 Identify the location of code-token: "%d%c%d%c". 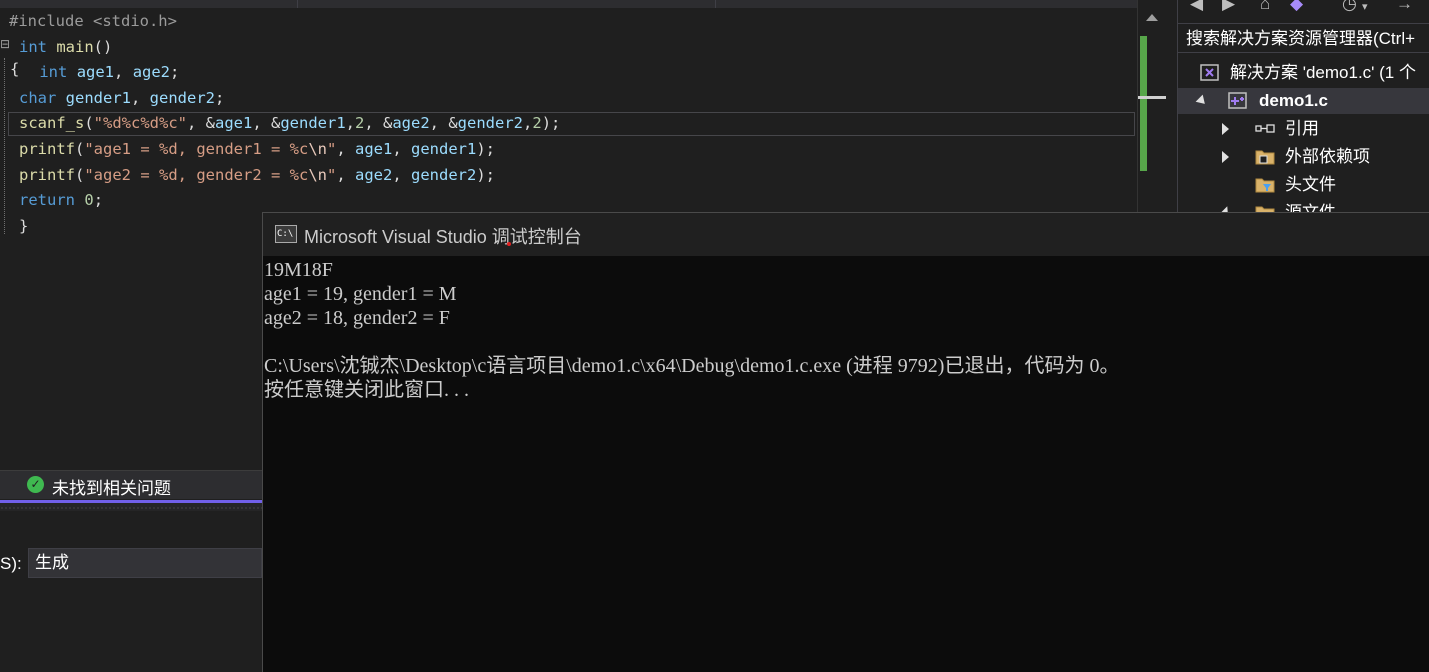
(140, 123).